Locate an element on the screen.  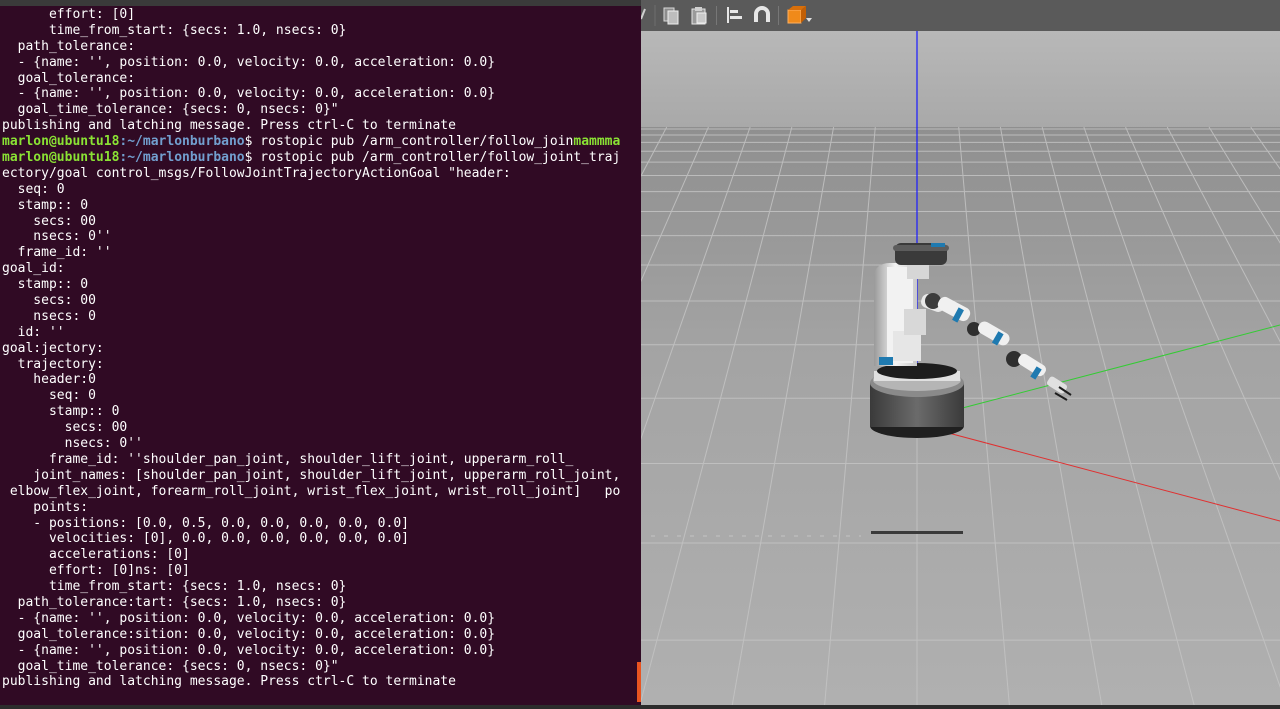
prompt-tail: mammma is located at coordinates (597, 142).